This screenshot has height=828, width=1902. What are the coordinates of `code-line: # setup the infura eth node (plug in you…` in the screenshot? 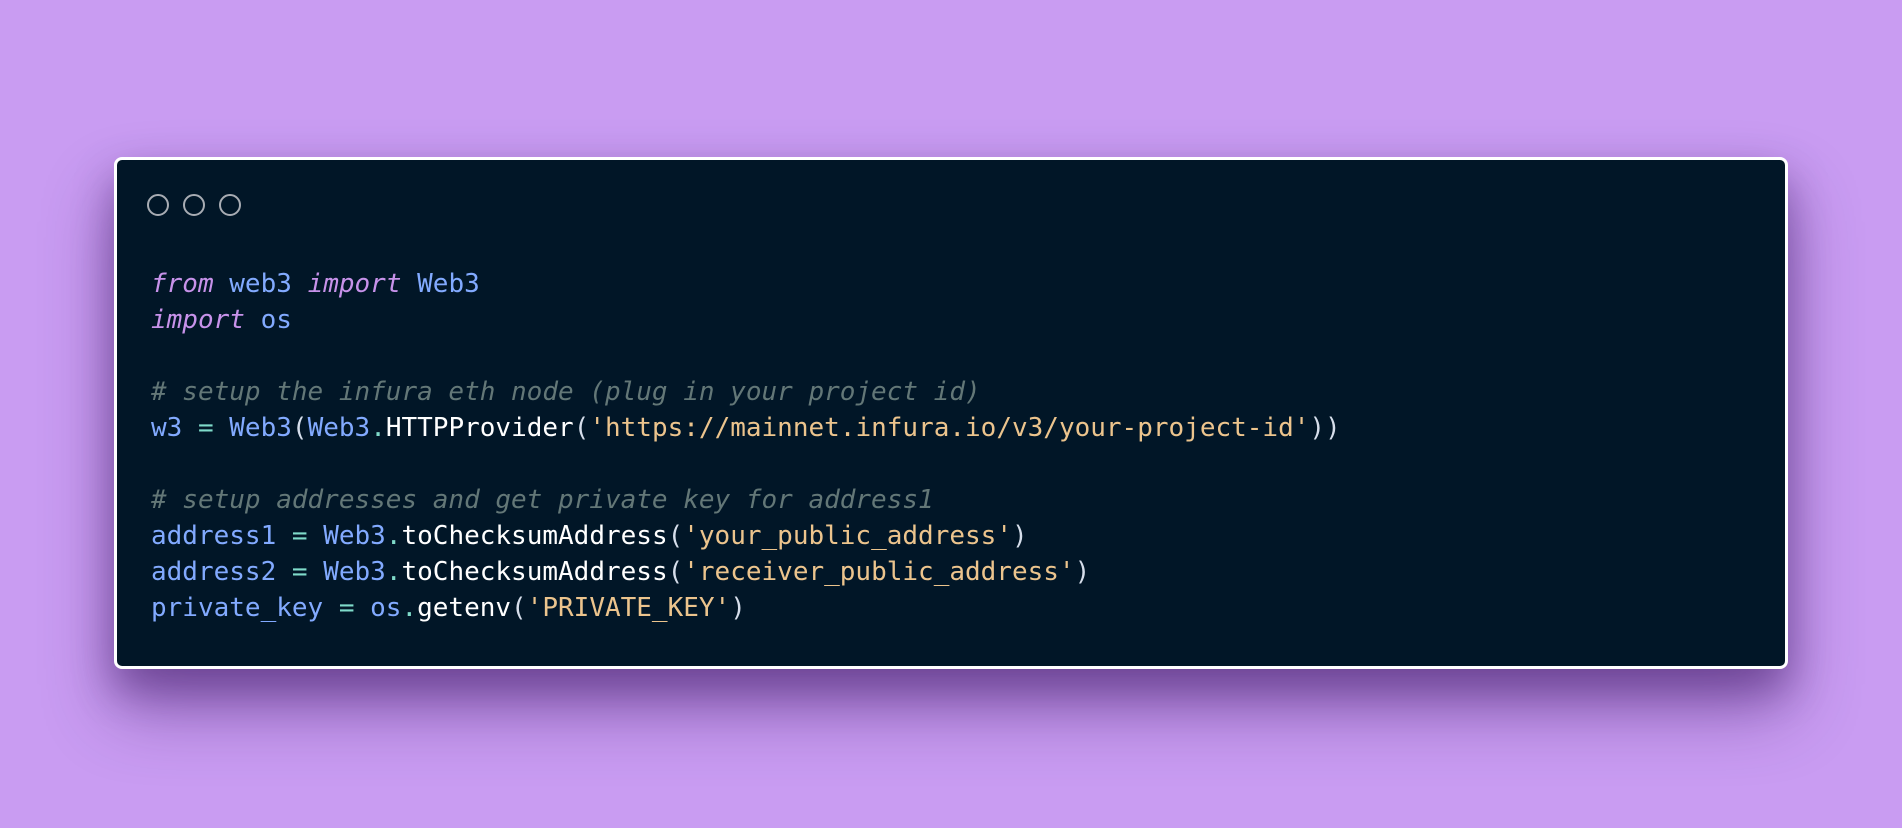 It's located at (746, 392).